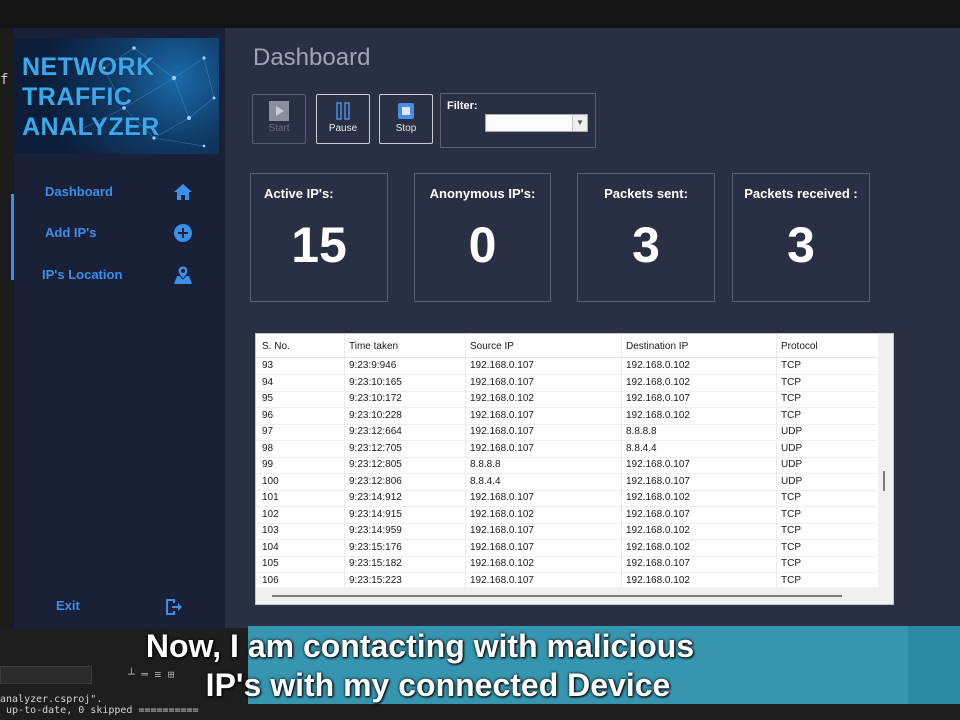 Image resolution: width=960 pixels, height=720 pixels. I want to click on exit-icon, so click(173, 607).